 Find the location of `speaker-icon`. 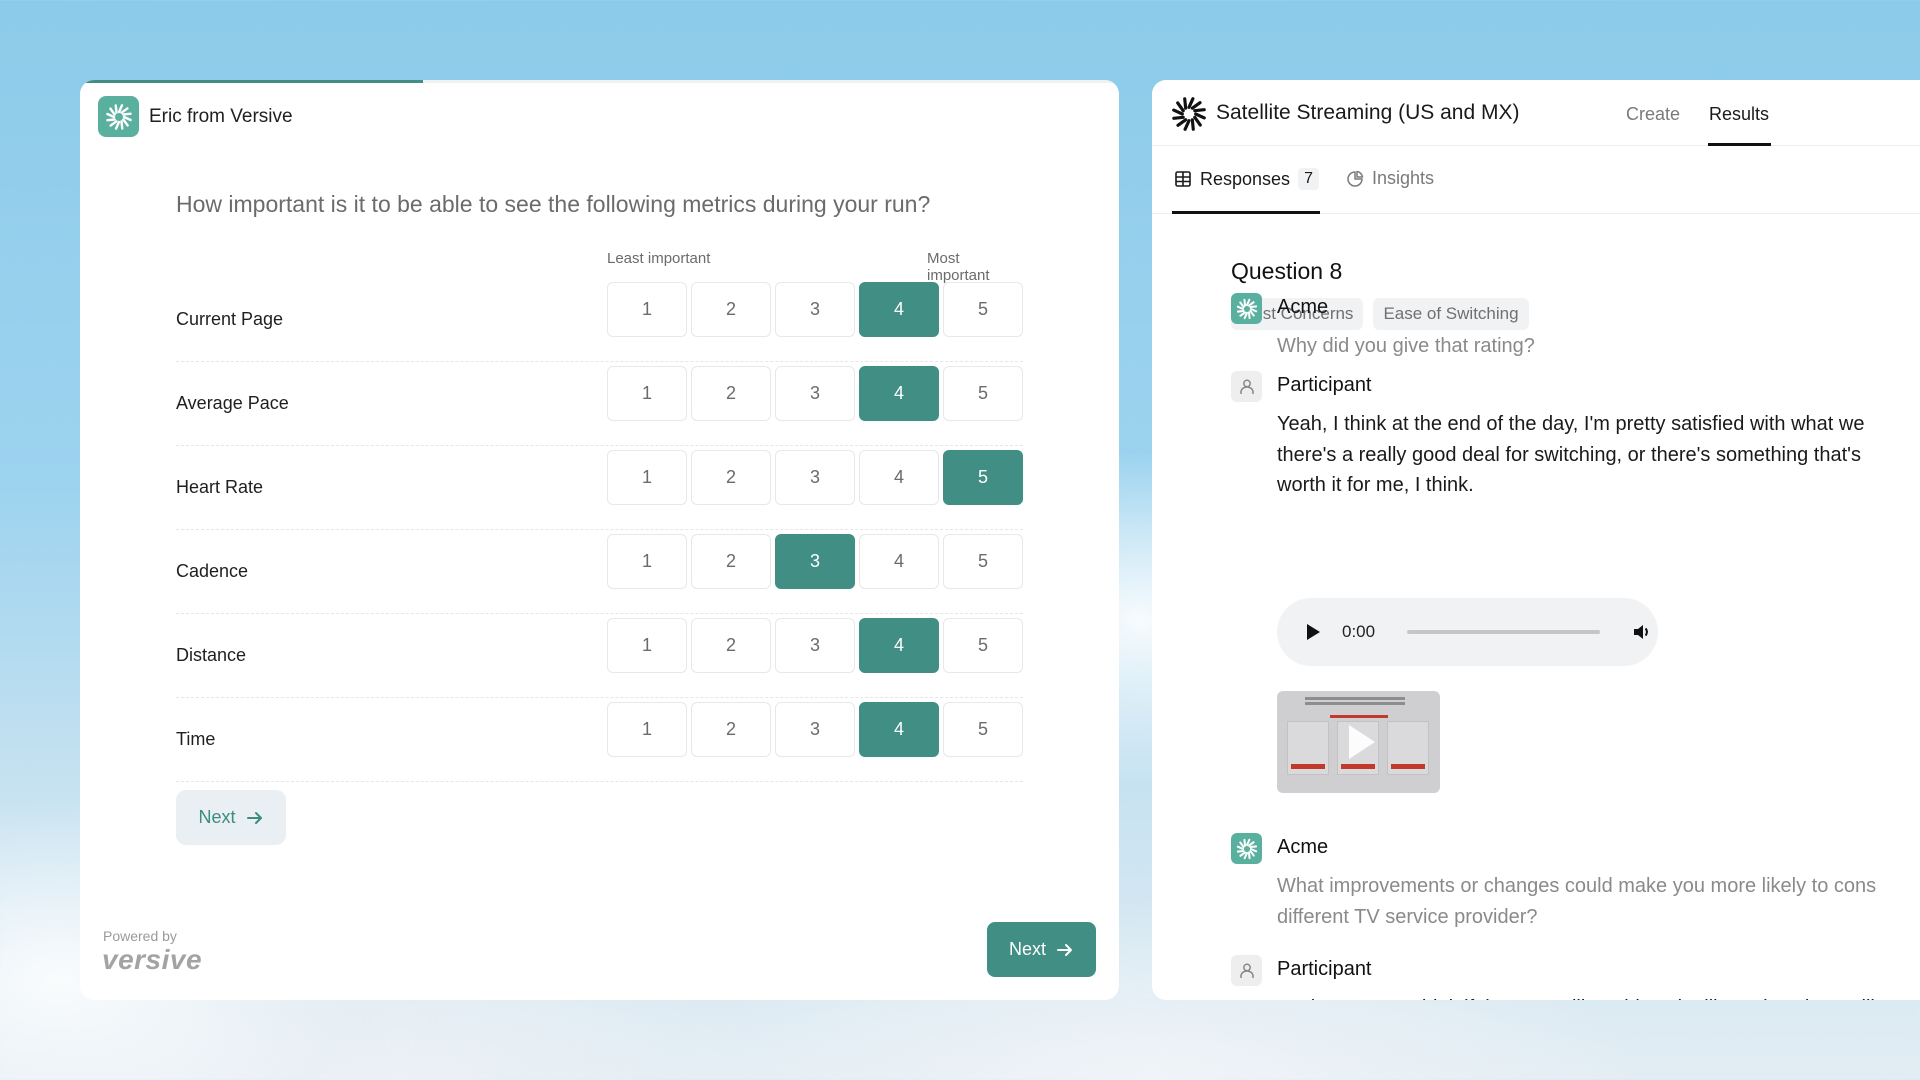

speaker-icon is located at coordinates (1641, 632).